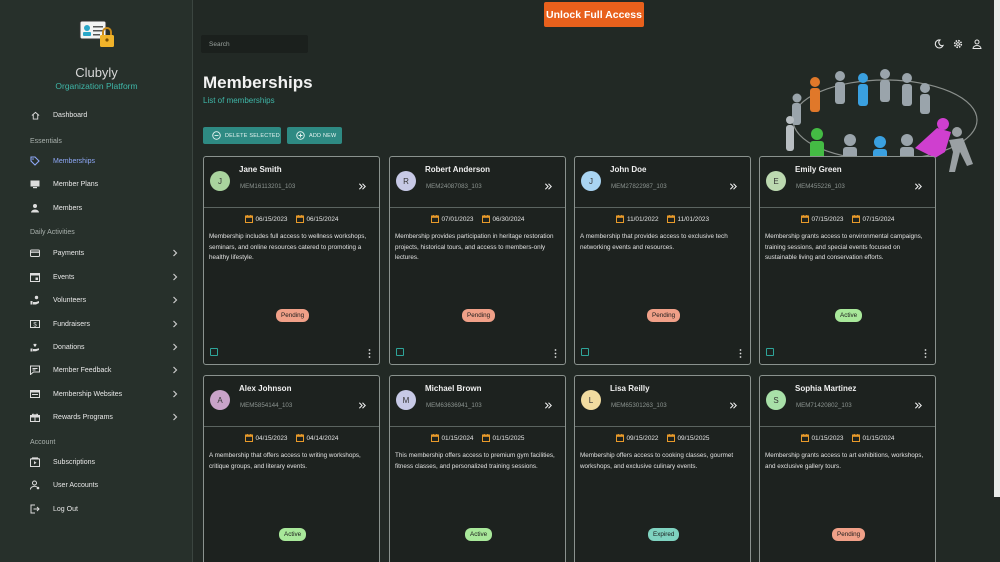  I want to click on sidebar-item-members: Members, so click(108, 208).